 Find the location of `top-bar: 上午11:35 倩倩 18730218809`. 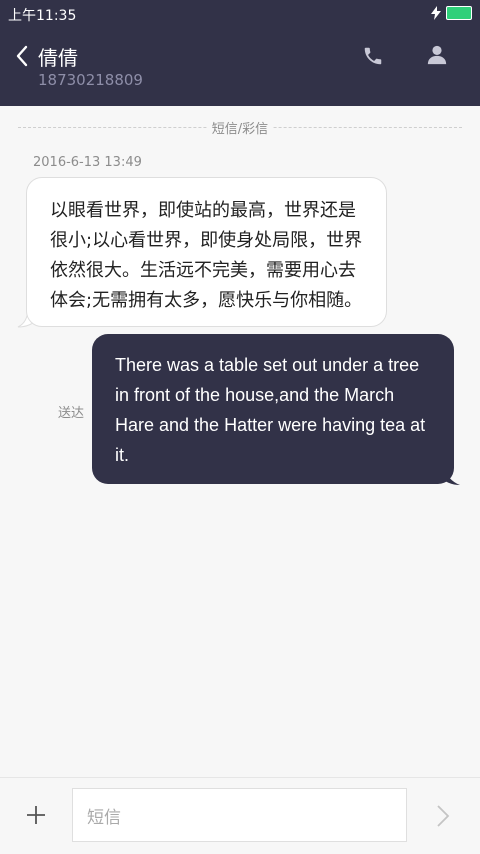

top-bar: 上午11:35 倩倩 18730218809 is located at coordinates (240, 53).